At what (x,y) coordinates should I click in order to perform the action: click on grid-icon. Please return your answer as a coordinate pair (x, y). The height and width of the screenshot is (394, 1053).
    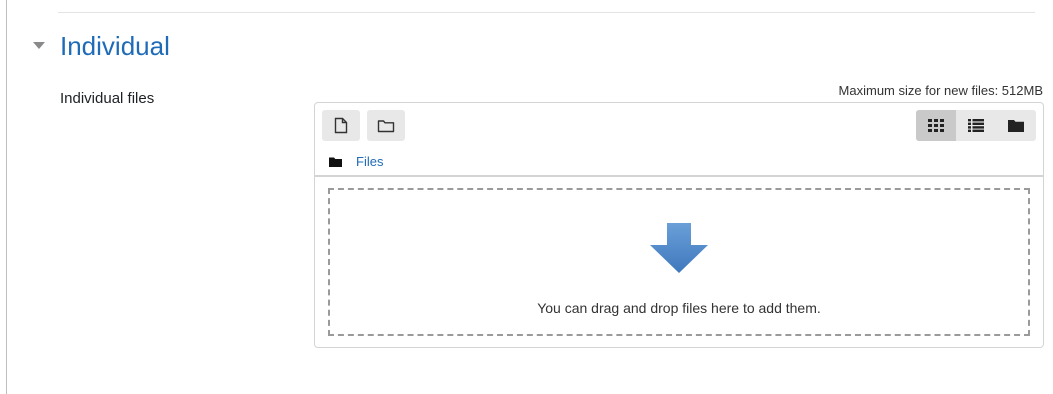
    Looking at the image, I should click on (936, 125).